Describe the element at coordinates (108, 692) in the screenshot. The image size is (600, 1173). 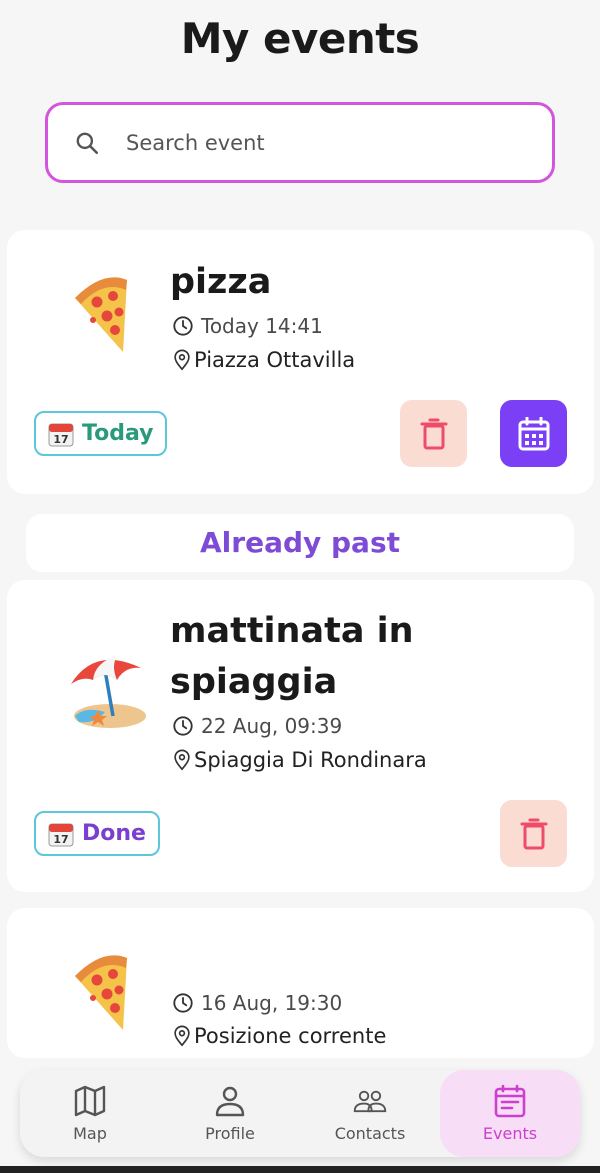
I see `beach-umbrella-icon` at that location.